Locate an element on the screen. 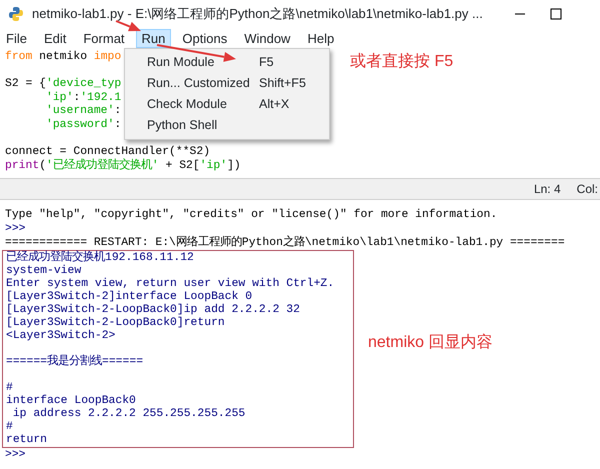 This screenshot has width=600, height=469. menu-item: Edit is located at coordinates (55, 38).